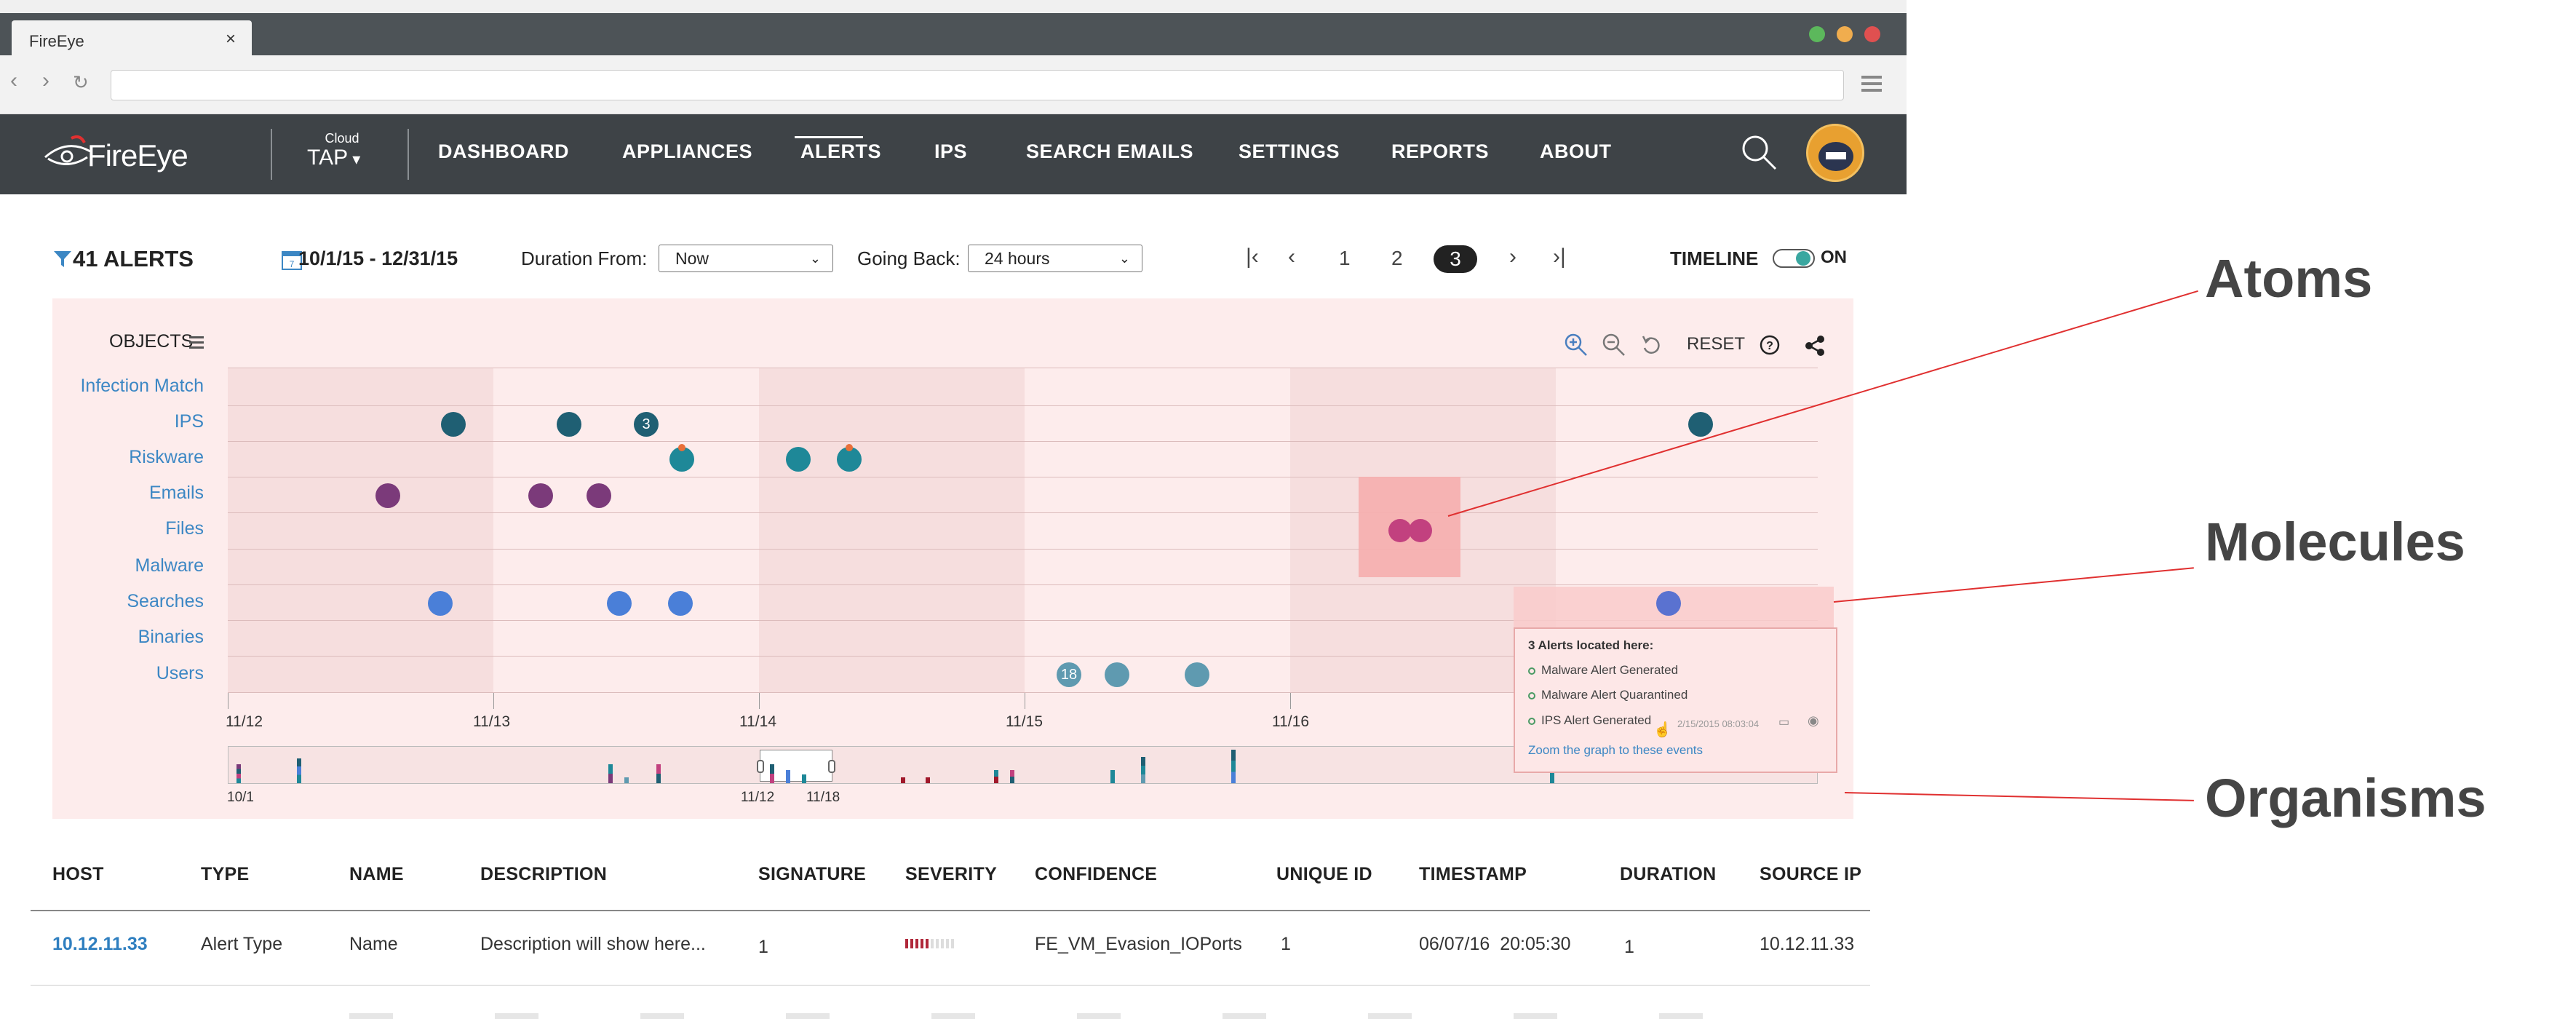 The height and width of the screenshot is (1019, 2576). I want to click on row-label-emails: Emails, so click(128, 494).